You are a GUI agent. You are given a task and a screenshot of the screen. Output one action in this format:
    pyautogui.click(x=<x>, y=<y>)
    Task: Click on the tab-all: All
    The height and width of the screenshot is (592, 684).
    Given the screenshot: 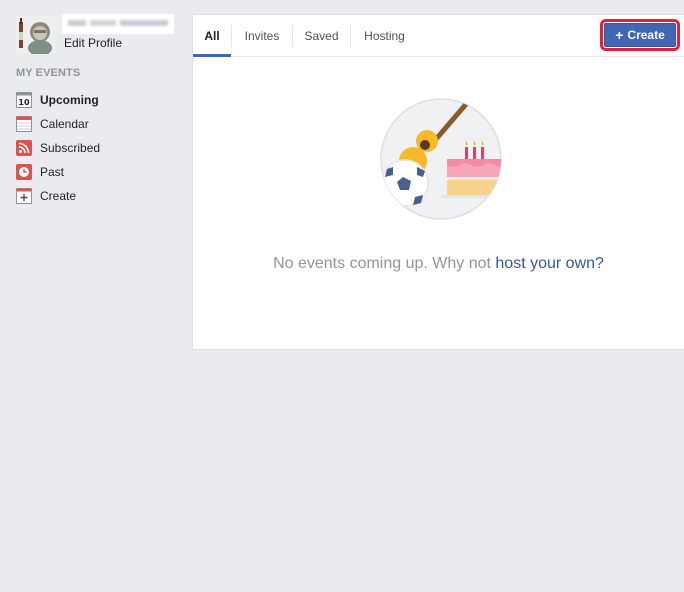 What is the action you would take?
    pyautogui.click(x=212, y=36)
    